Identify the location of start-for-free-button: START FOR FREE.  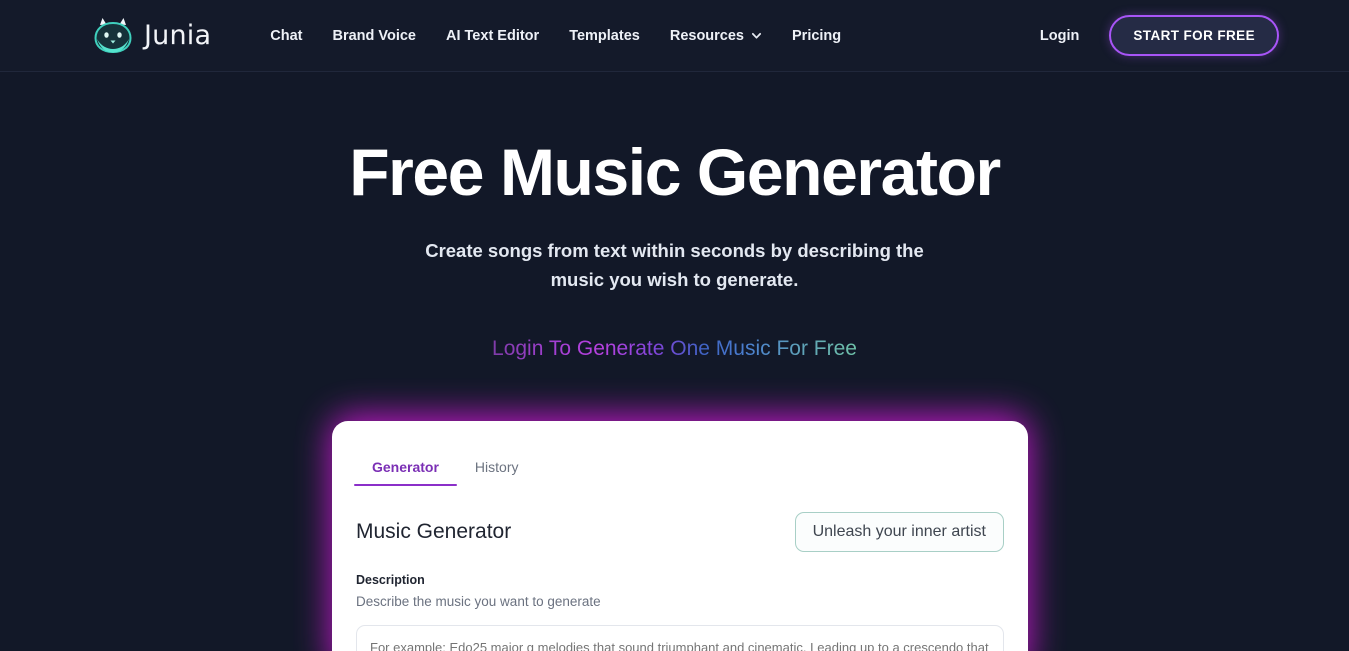
(1194, 35).